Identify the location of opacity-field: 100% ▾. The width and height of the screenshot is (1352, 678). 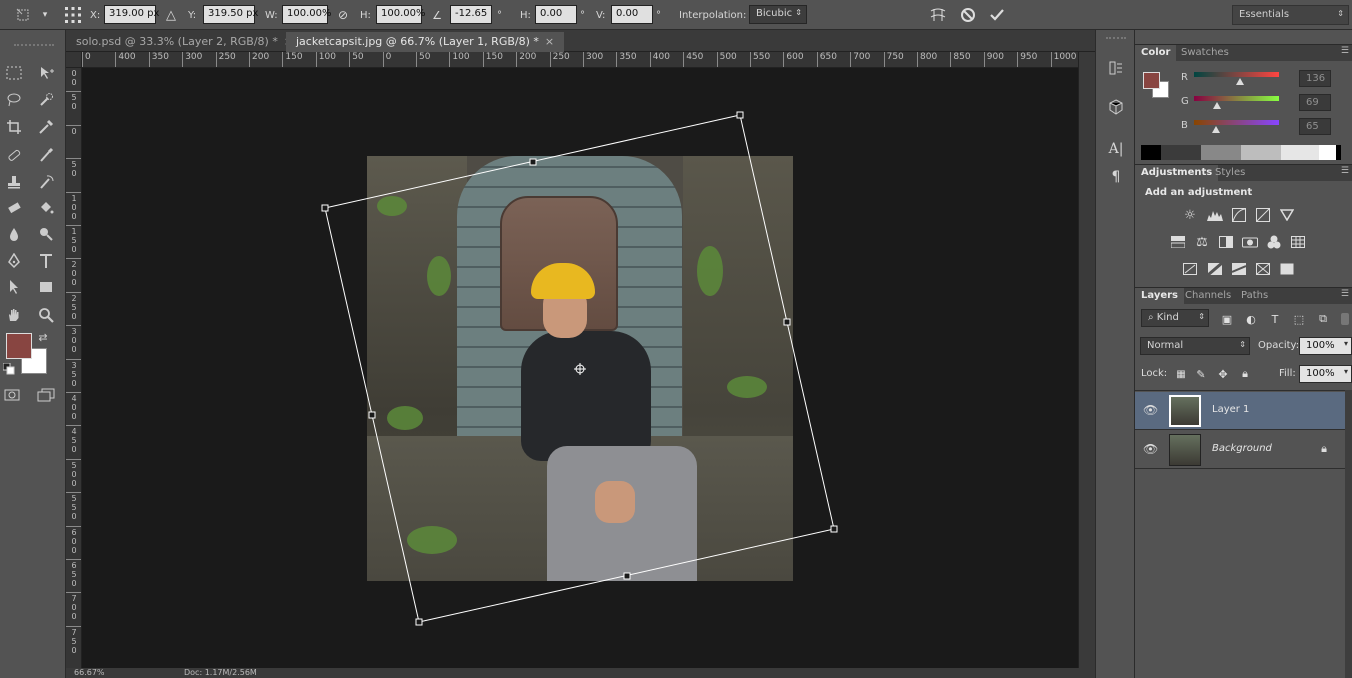
(1325, 346).